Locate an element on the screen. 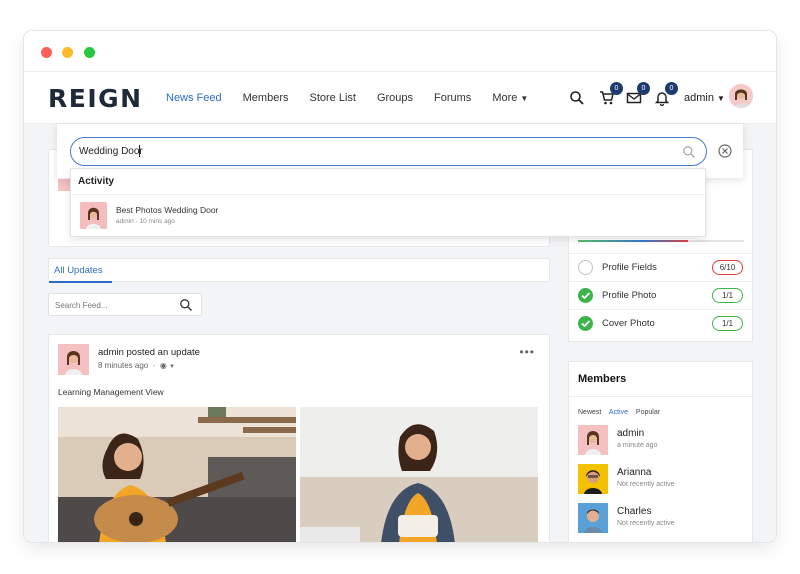  nav-forums: Forums is located at coordinates (452, 98).